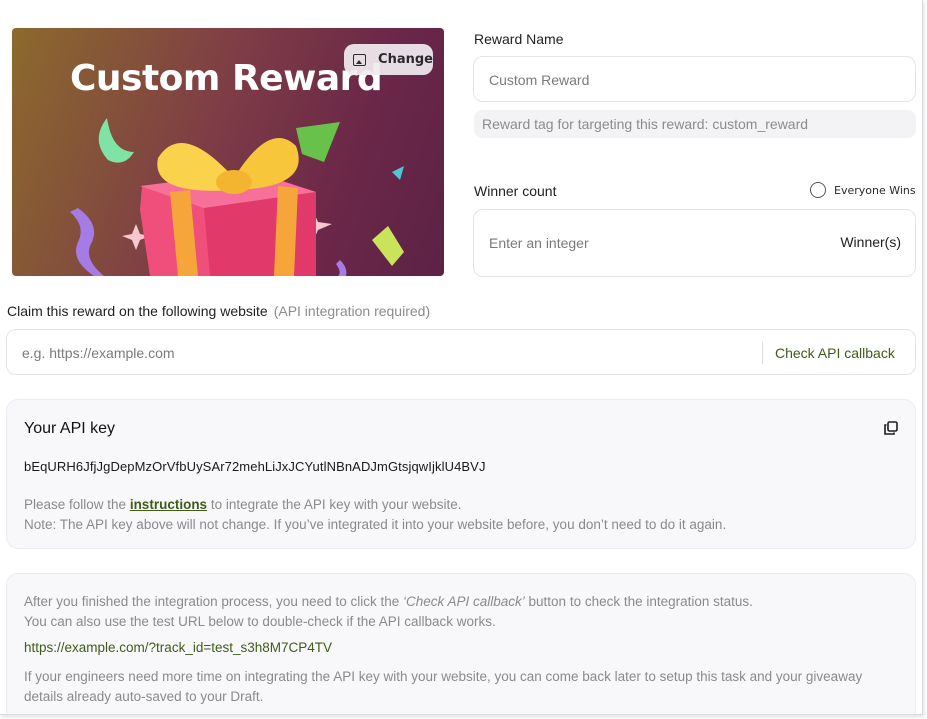 The image size is (927, 719). What do you see at coordinates (519, 39) in the screenshot?
I see `reward-name-label: Reward Name` at bounding box center [519, 39].